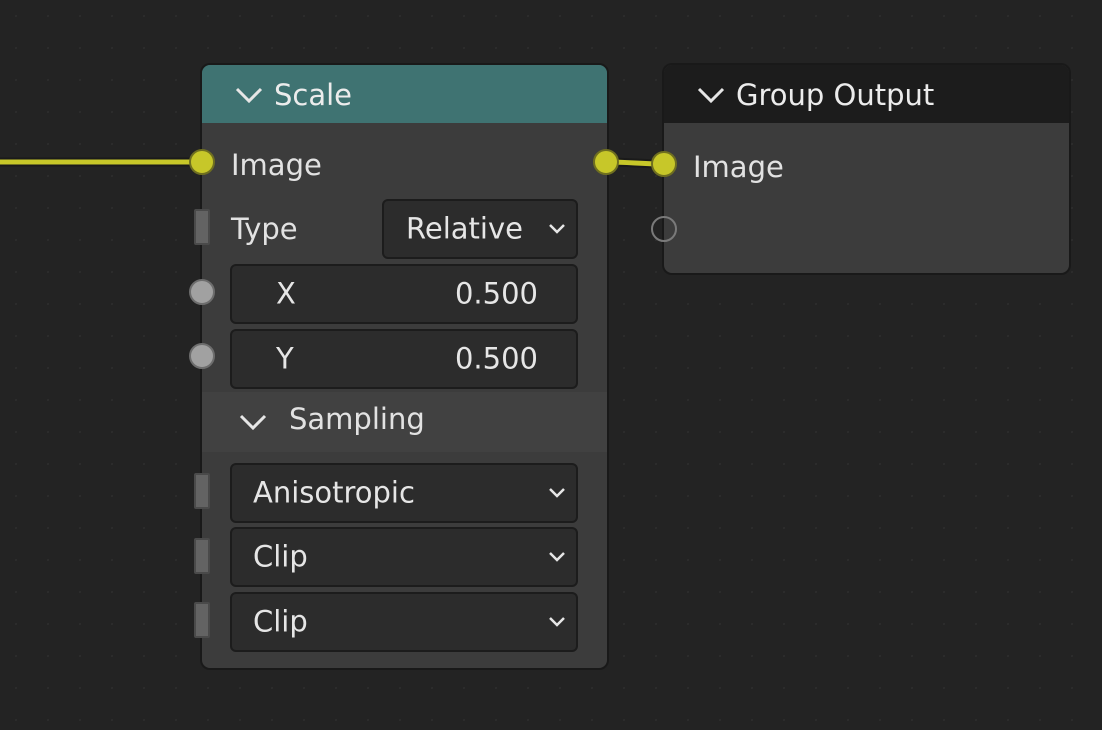  What do you see at coordinates (464, 228) in the screenshot?
I see `type-dropdown-value: Relative` at bounding box center [464, 228].